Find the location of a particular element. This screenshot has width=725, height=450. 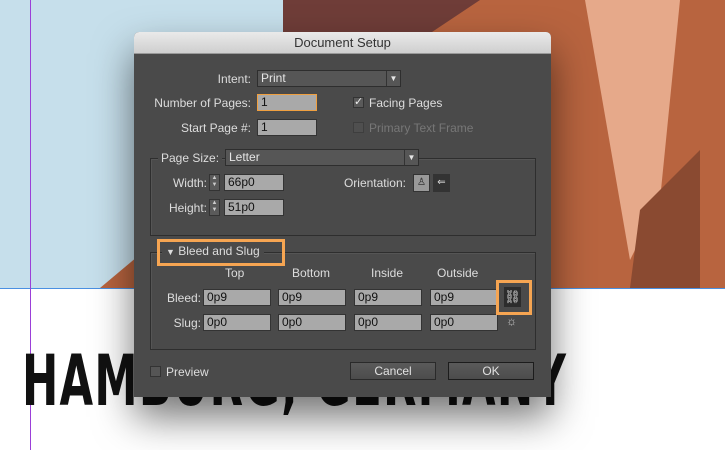

facing-pages-checkbox: ✓ is located at coordinates (358, 102).